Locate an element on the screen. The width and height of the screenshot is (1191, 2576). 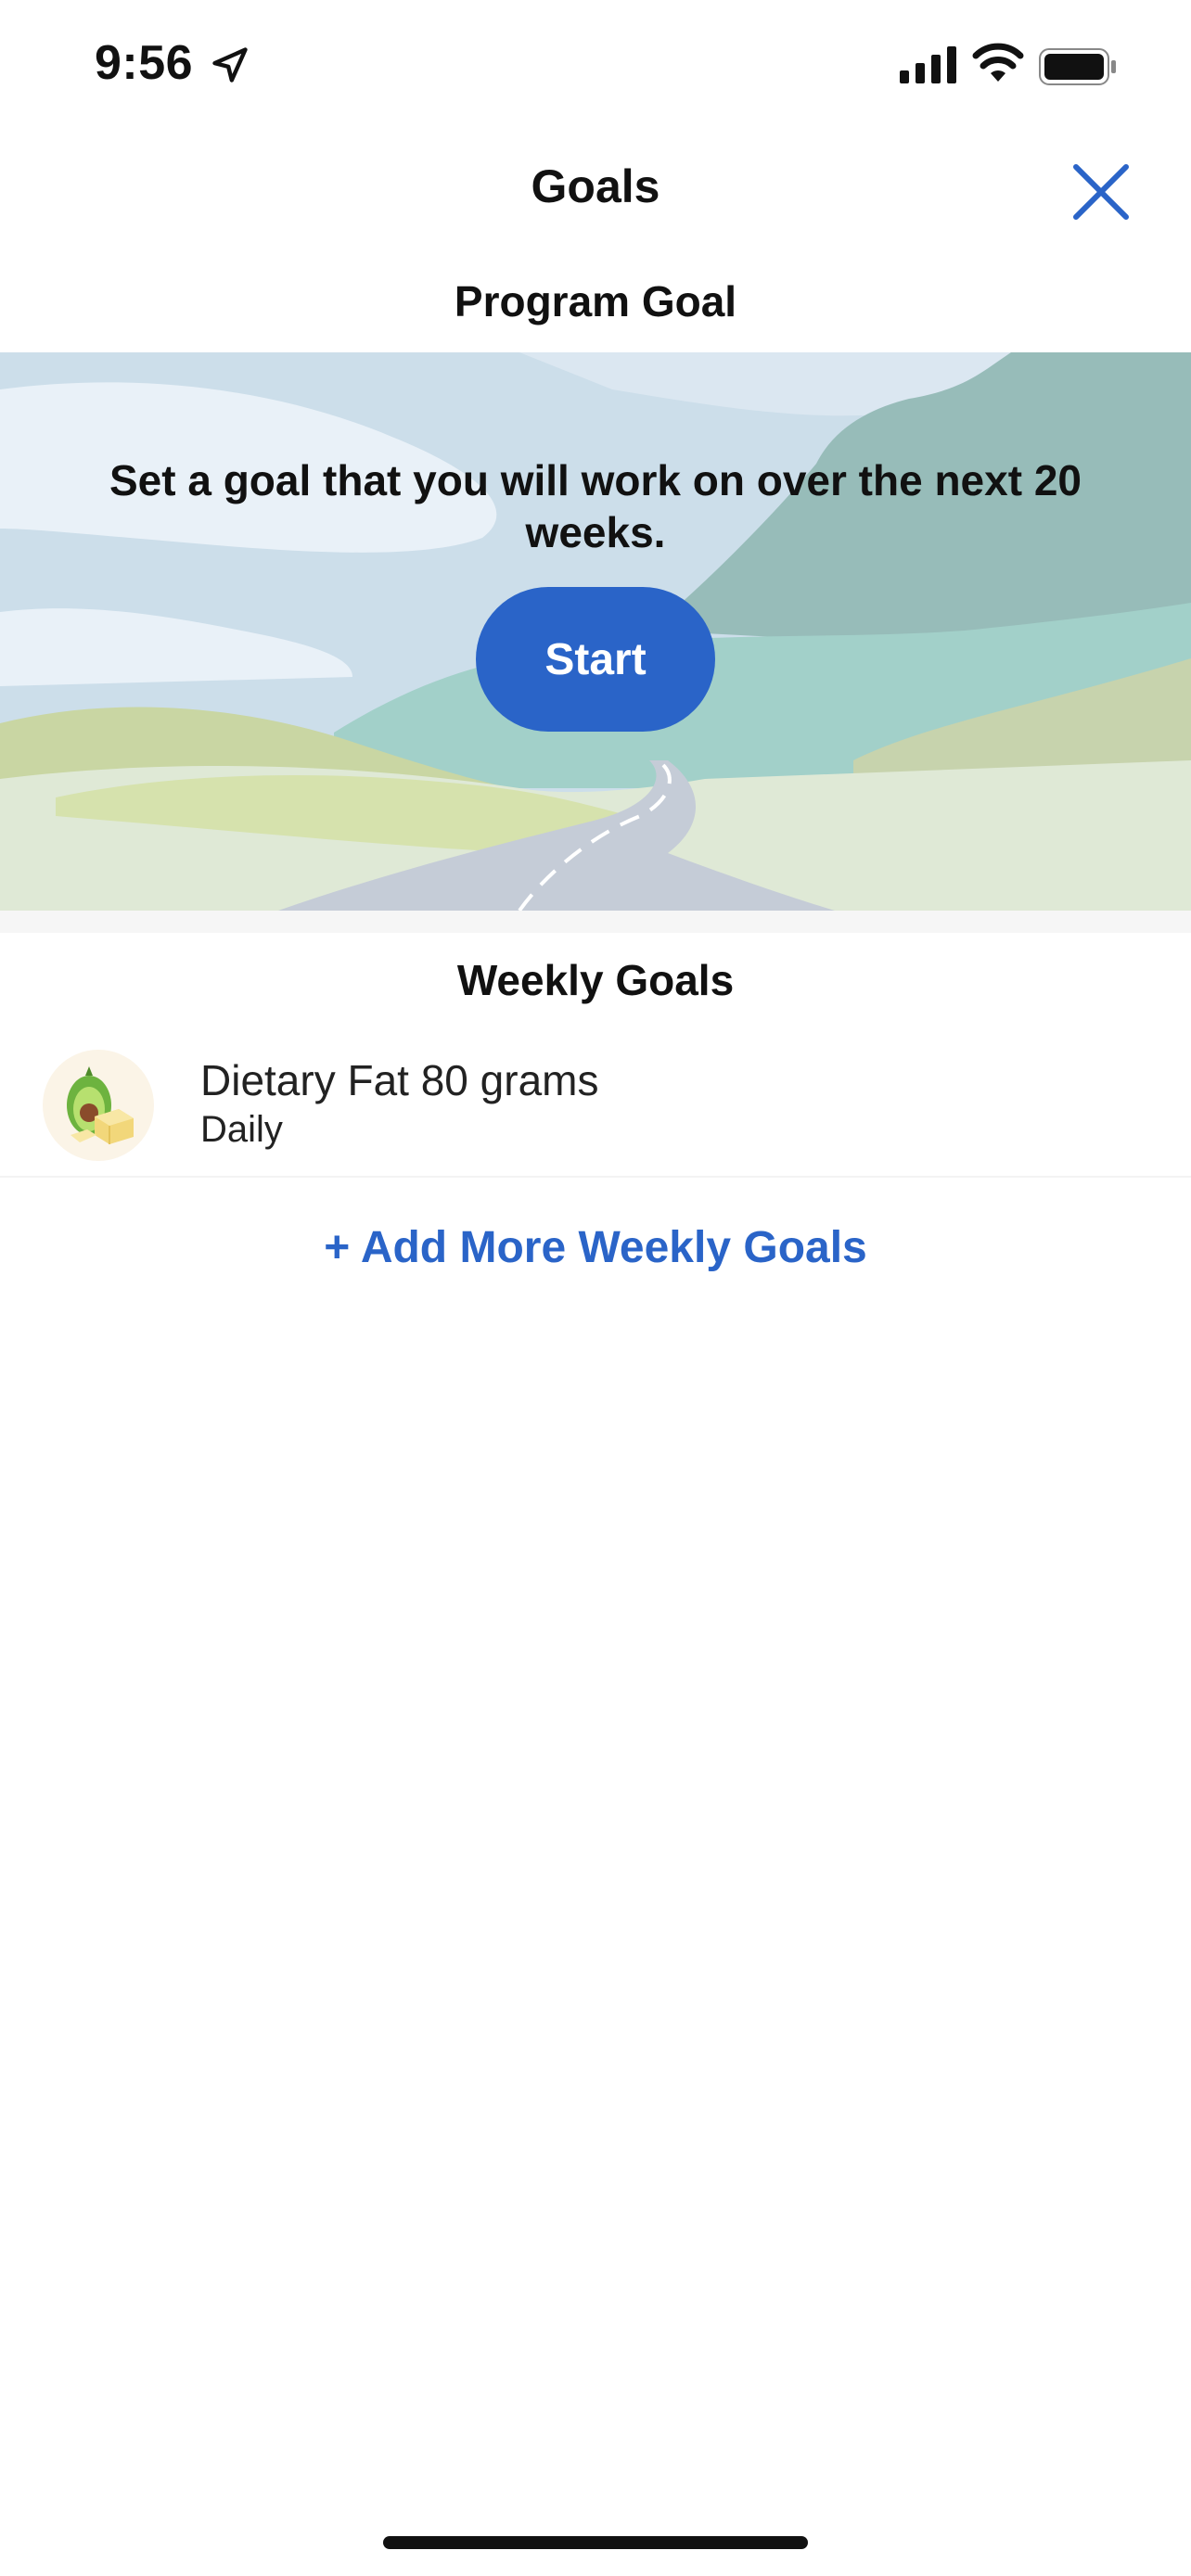
location-arrow-icon is located at coordinates (230, 65).